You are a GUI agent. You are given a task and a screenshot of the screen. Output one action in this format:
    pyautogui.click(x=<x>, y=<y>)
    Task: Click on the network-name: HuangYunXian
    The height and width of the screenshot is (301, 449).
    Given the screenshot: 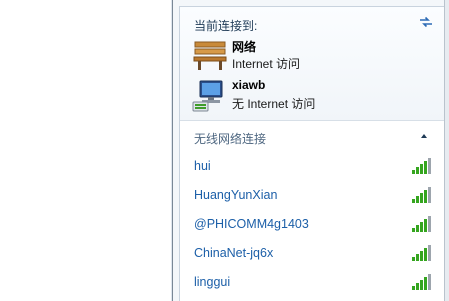 What is the action you would take?
    pyautogui.click(x=236, y=195)
    